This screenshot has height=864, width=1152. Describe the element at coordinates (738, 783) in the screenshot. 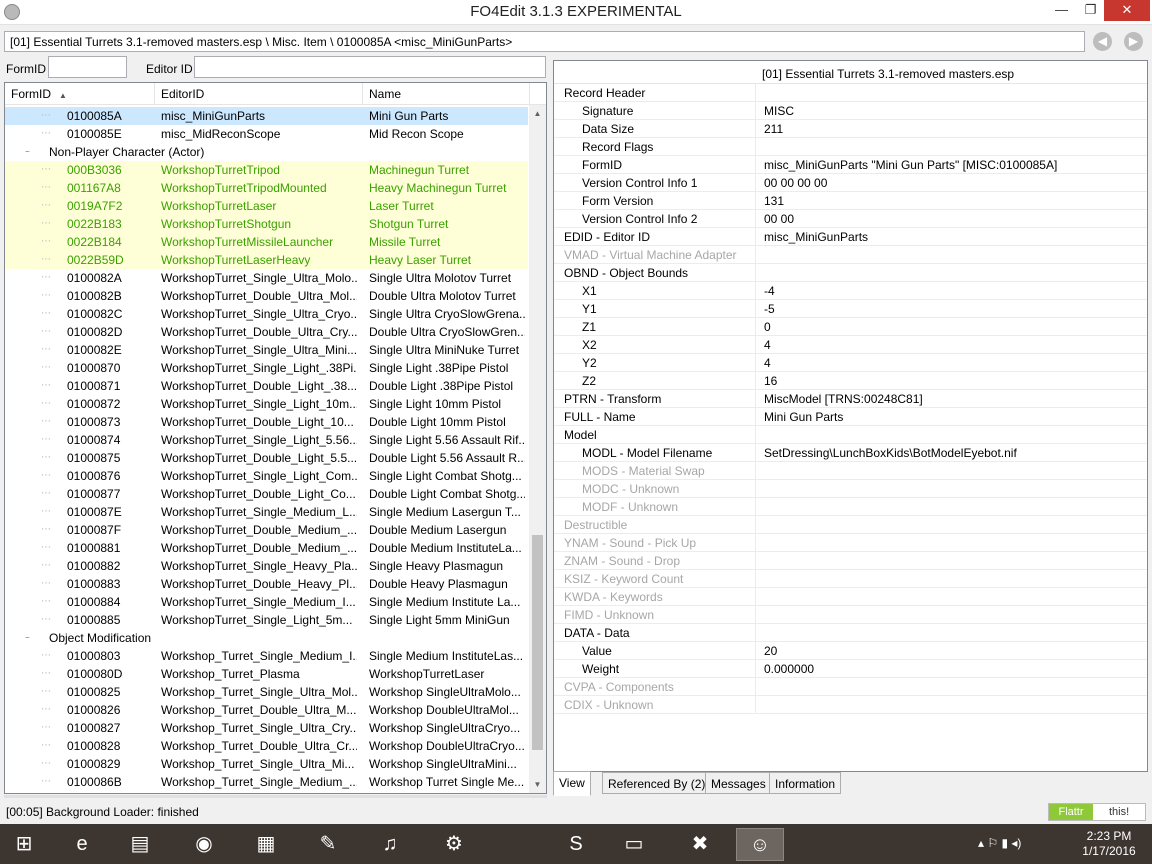

I see `tab-messages: Messages` at that location.